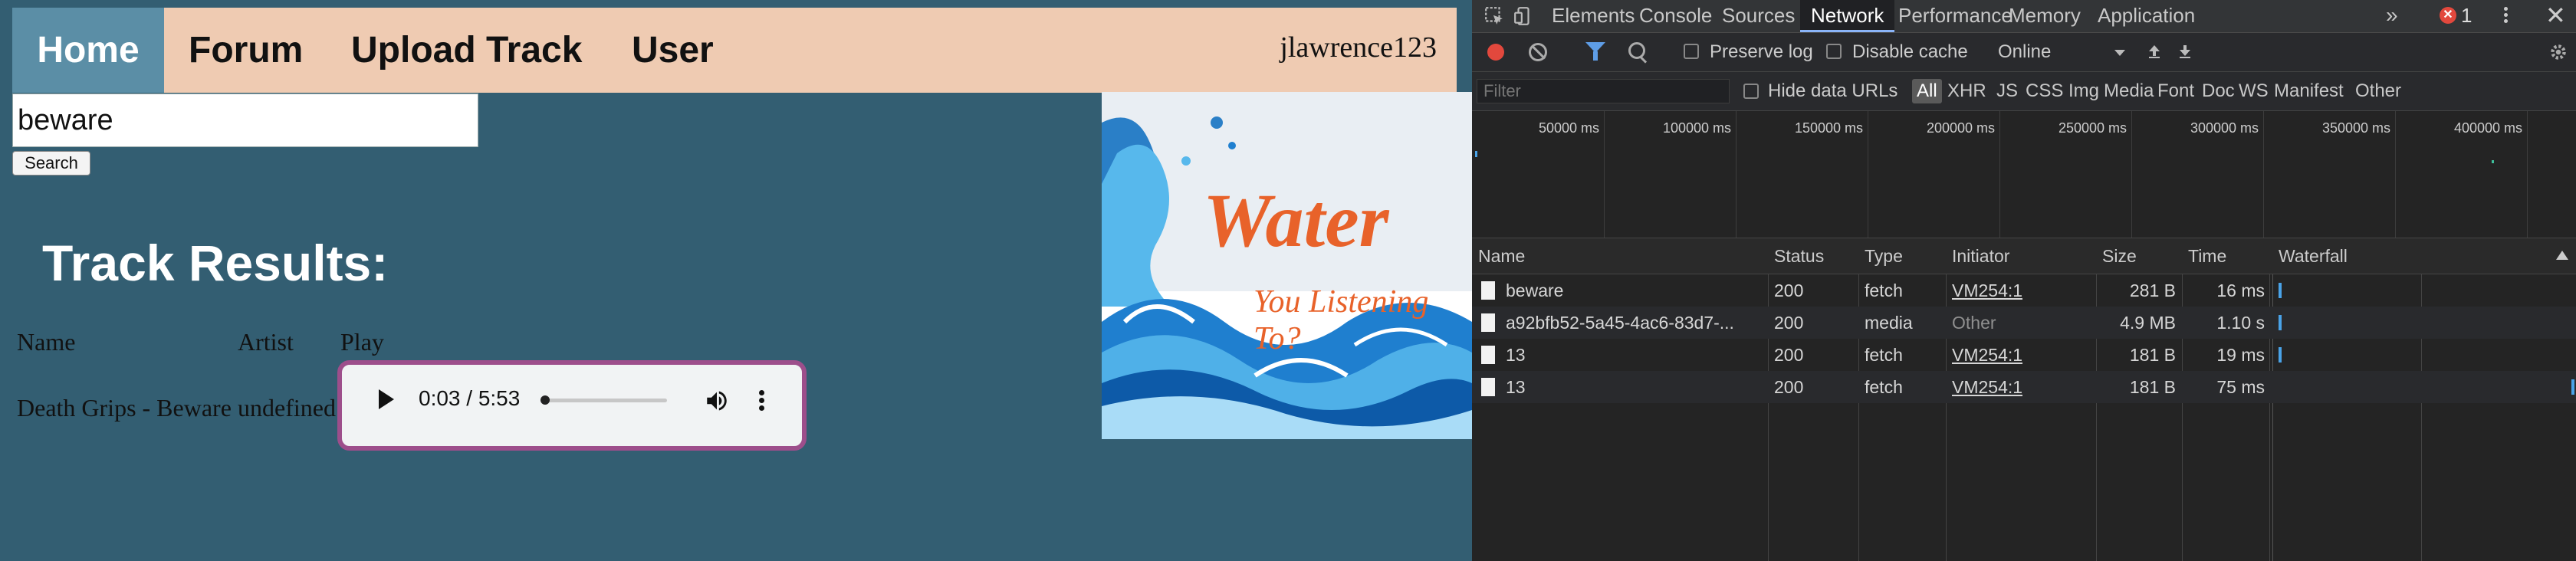  I want to click on filter-input, so click(1604, 91).